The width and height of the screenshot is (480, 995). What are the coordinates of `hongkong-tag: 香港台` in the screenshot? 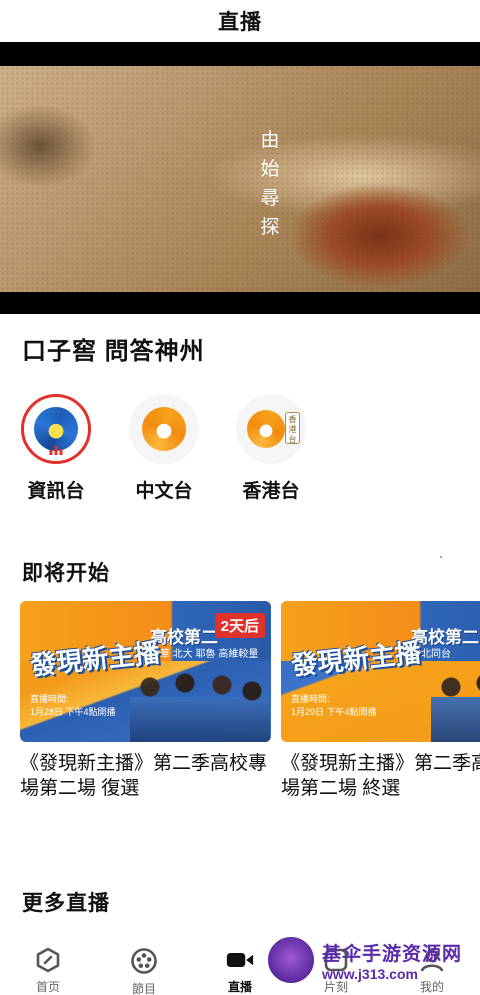 It's located at (292, 428).